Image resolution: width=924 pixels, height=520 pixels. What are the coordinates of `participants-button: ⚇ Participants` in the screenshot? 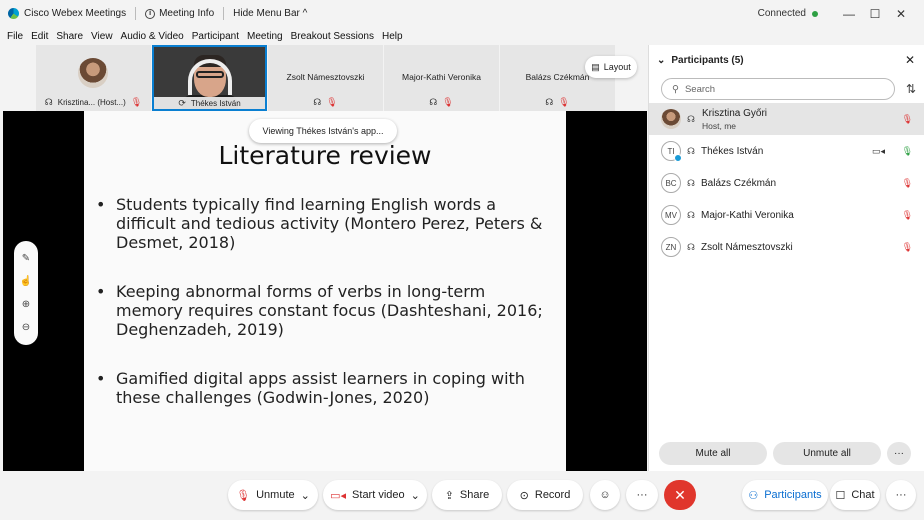 It's located at (785, 495).